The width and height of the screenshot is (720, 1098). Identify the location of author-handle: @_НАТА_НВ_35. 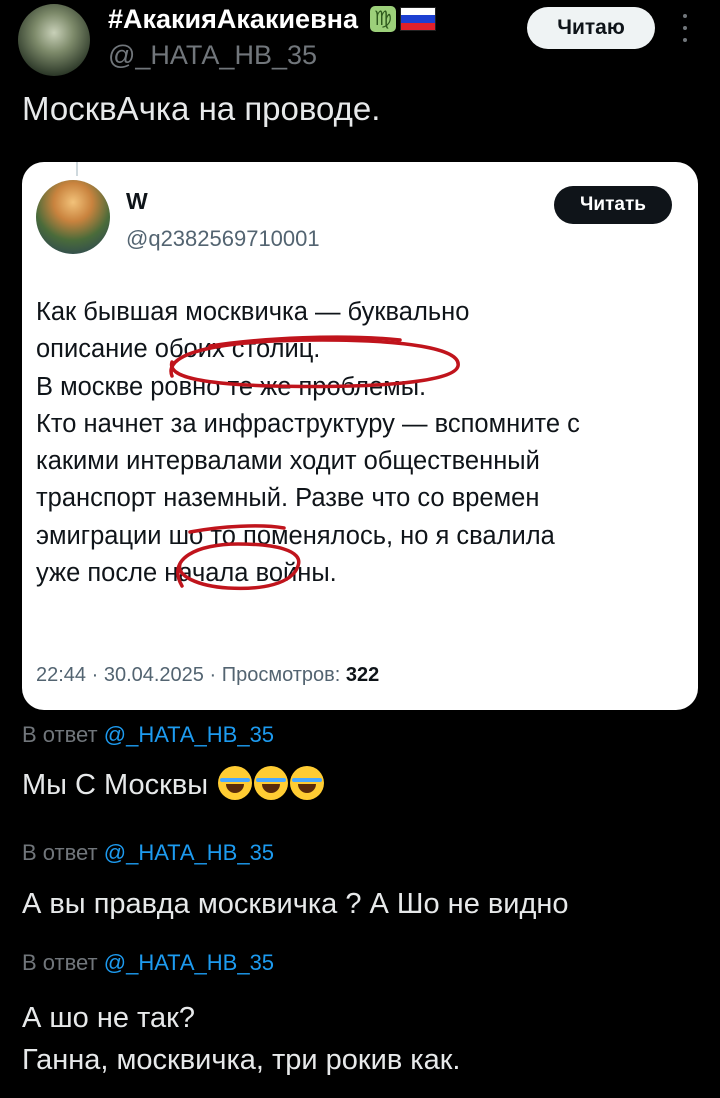
(212, 55).